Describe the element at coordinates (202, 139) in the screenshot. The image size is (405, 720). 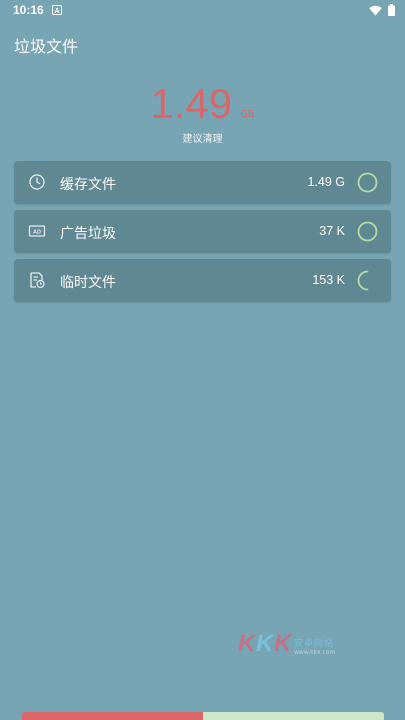
I see `clean-suggestion-text: 建议清理` at that location.